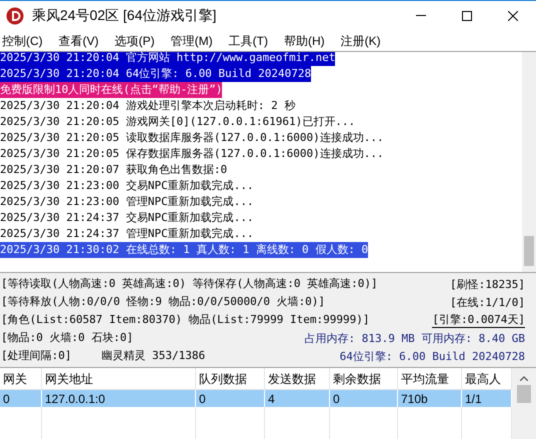 The width and height of the screenshot is (536, 439). What do you see at coordinates (67, 338) in the screenshot?
I see `status-text: [物品:0 火墙:0 石块:0]` at bounding box center [67, 338].